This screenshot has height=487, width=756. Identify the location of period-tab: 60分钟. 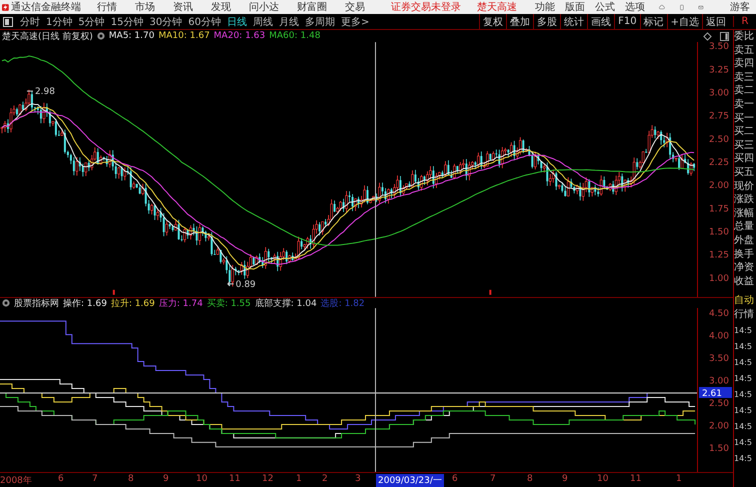
(204, 21).